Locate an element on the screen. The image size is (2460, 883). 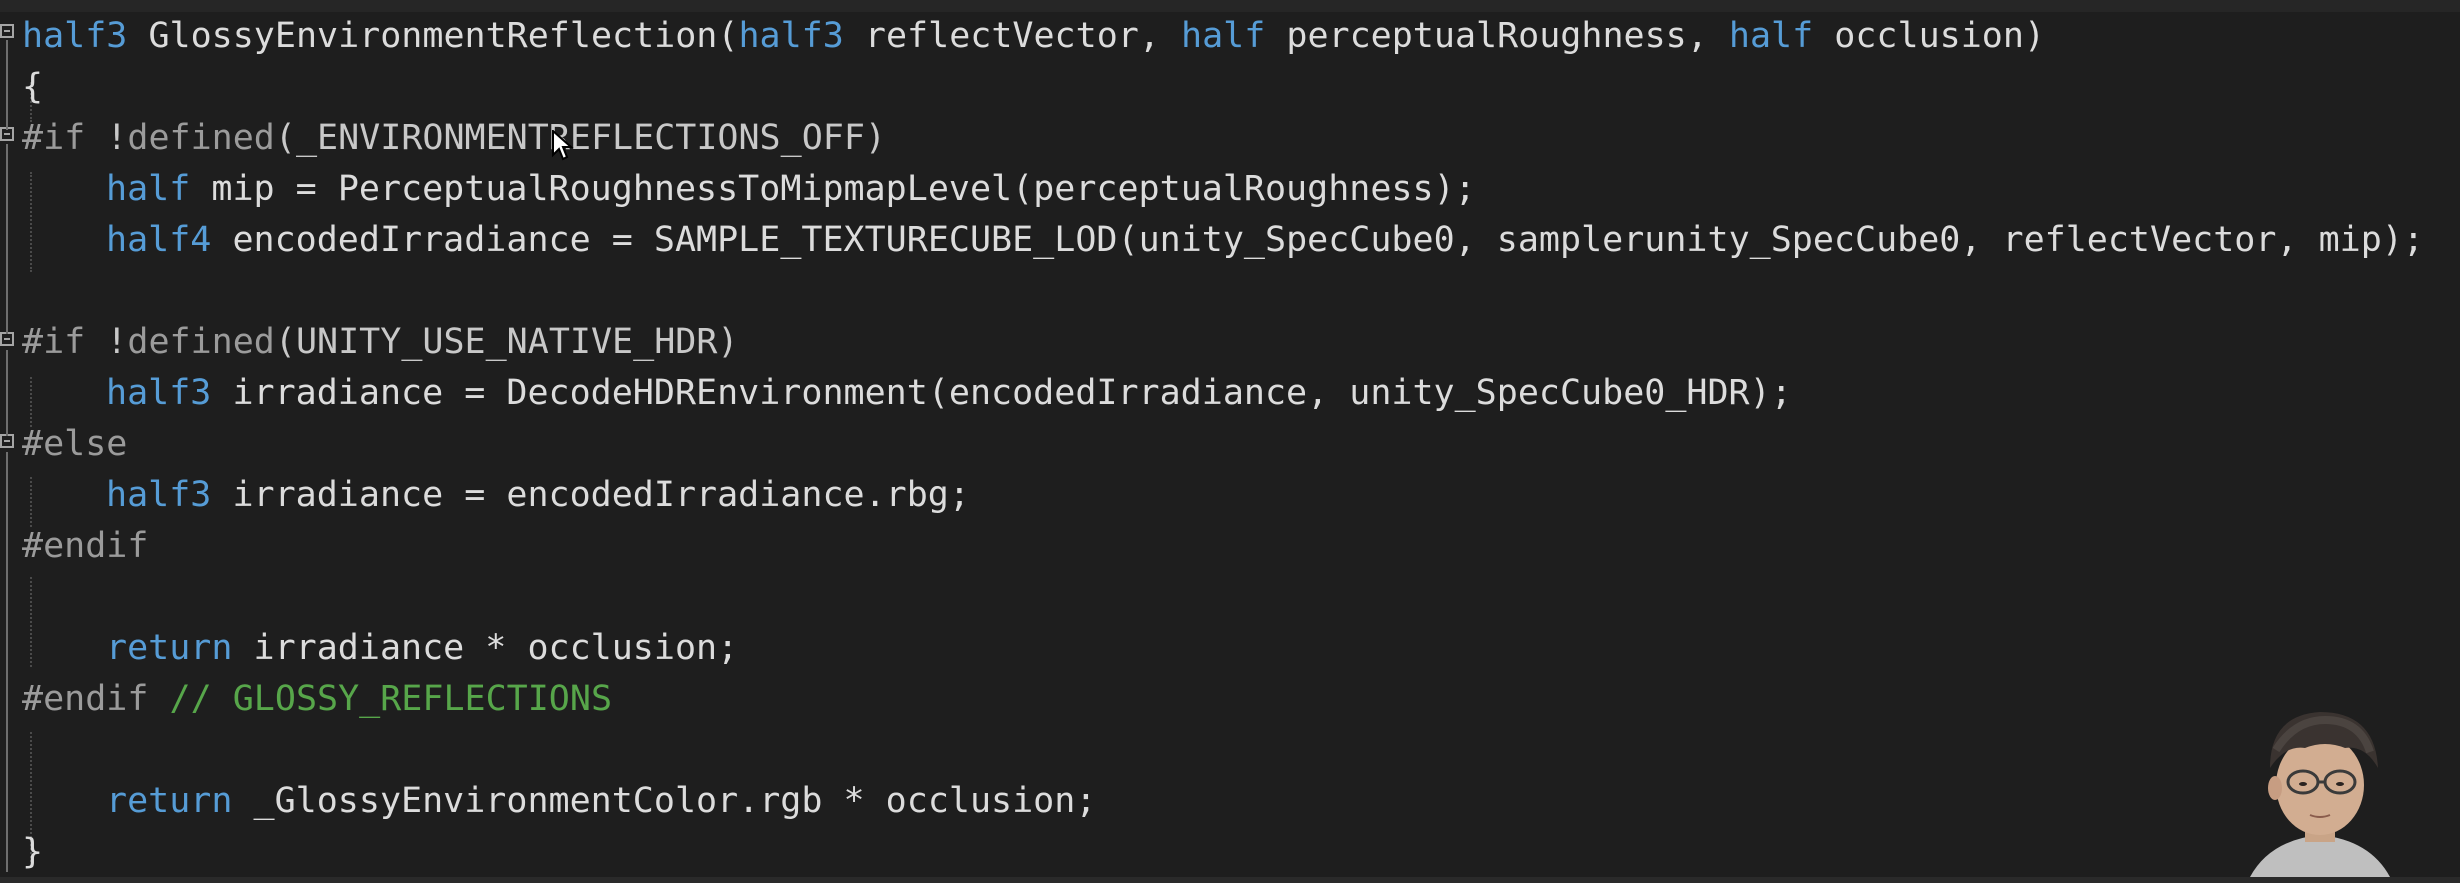
expression: encodedIrradiance.rbg is located at coordinates (727, 495).